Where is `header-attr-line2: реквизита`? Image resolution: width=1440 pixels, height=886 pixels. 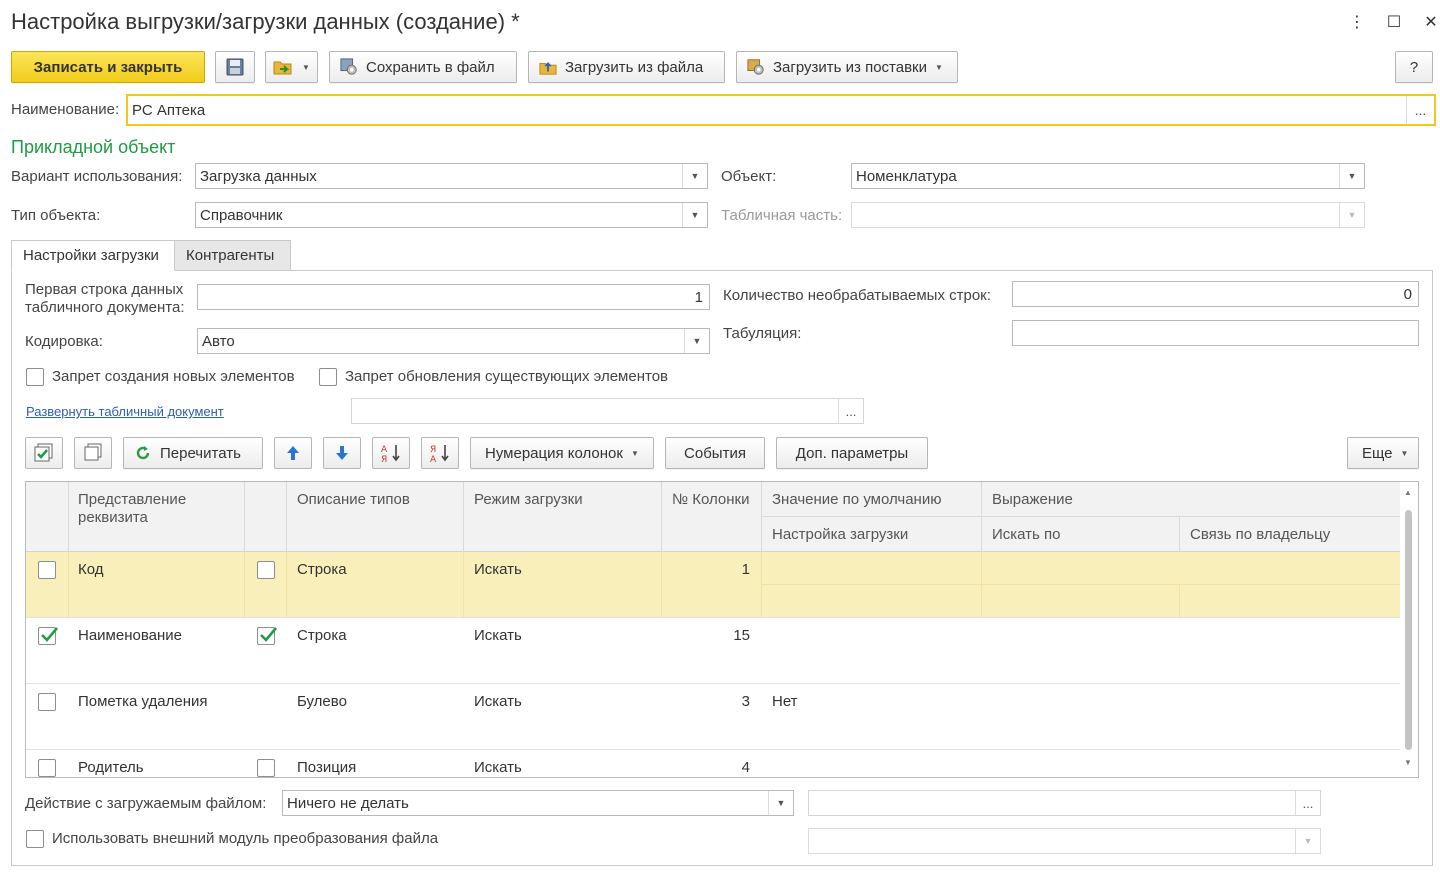
header-attr-line2: реквизита is located at coordinates (113, 517).